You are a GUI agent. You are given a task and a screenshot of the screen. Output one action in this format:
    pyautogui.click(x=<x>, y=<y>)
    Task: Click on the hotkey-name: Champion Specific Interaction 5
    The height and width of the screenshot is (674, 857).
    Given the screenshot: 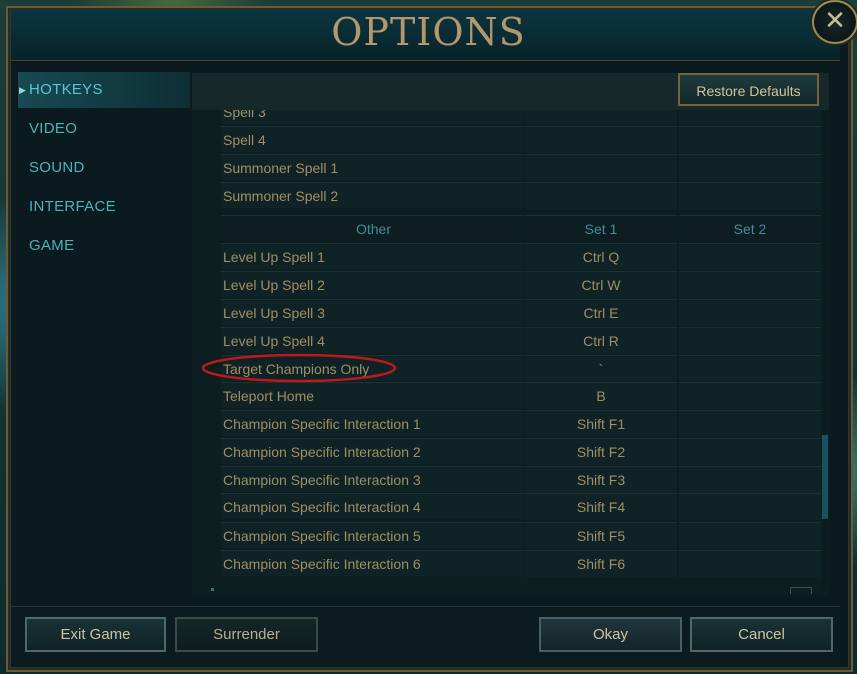 What is the action you would take?
    pyautogui.click(x=372, y=535)
    